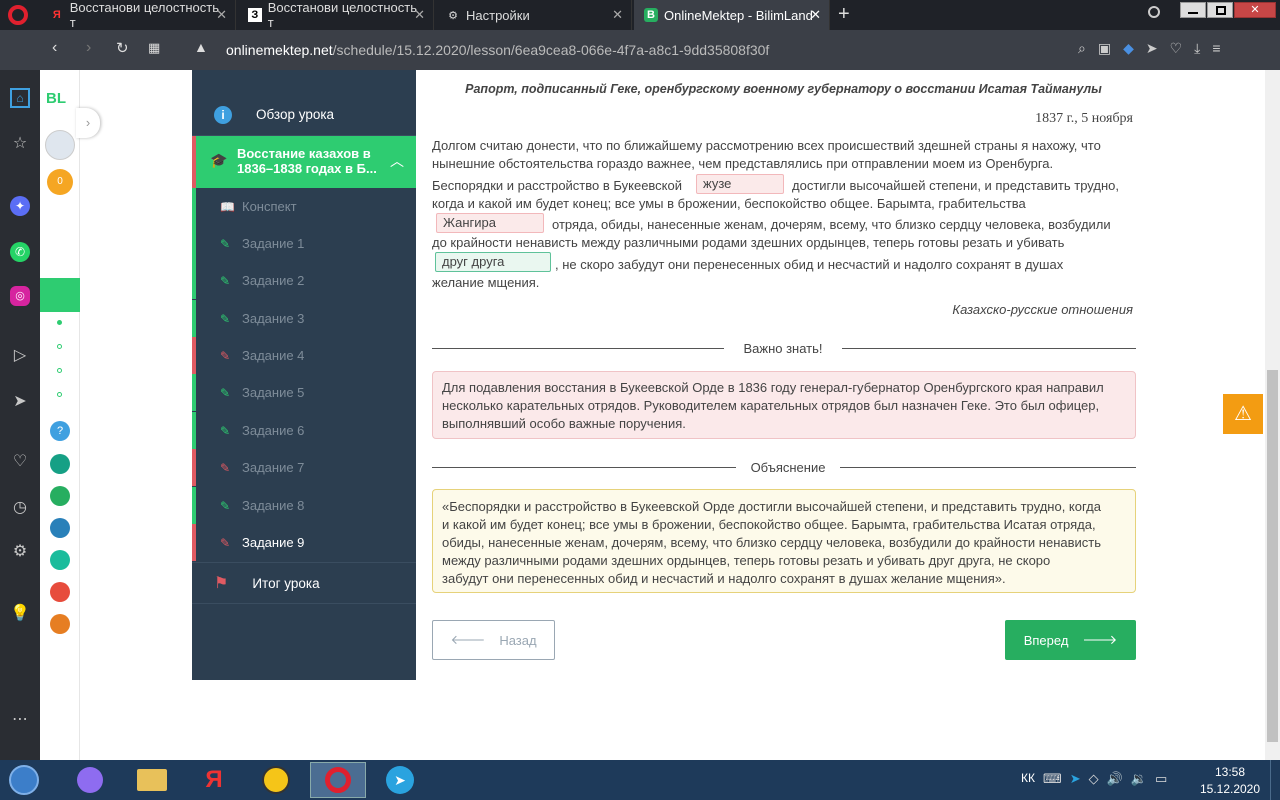  I want to click on minimize-button, so click(1193, 10).